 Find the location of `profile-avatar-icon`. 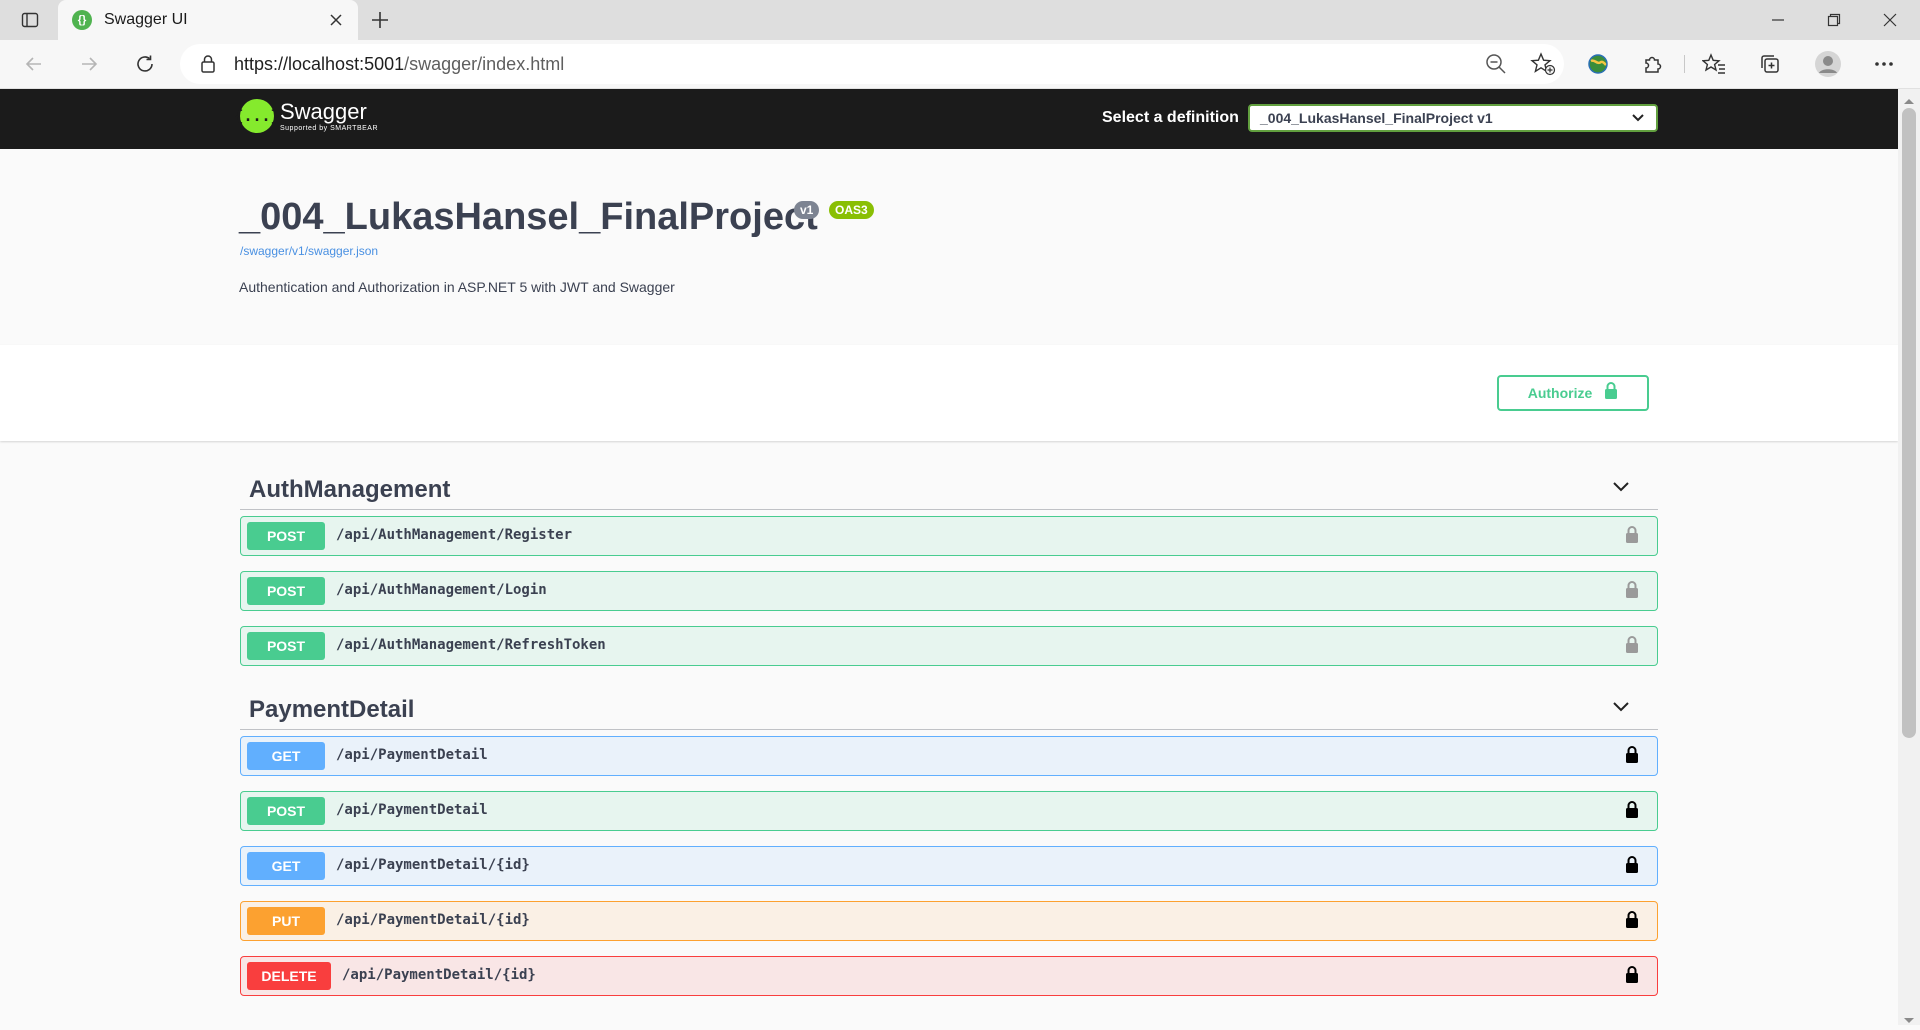

profile-avatar-icon is located at coordinates (1828, 64).